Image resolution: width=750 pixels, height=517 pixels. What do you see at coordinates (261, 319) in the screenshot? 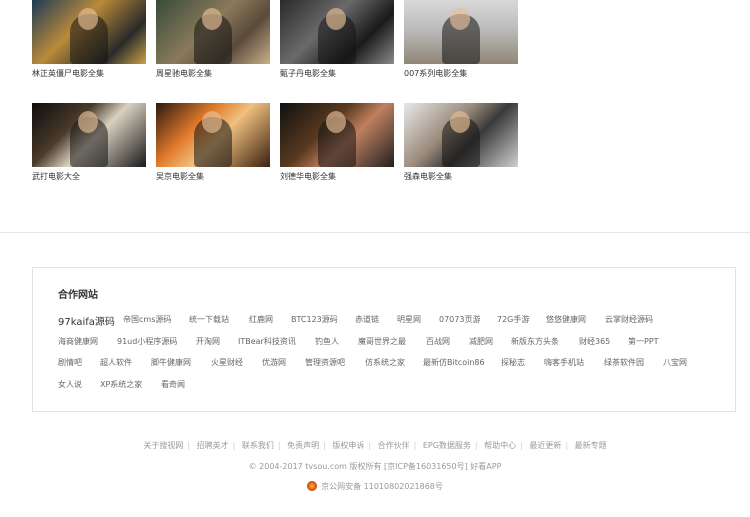
I see `partner-link: 红鹿网` at bounding box center [261, 319].